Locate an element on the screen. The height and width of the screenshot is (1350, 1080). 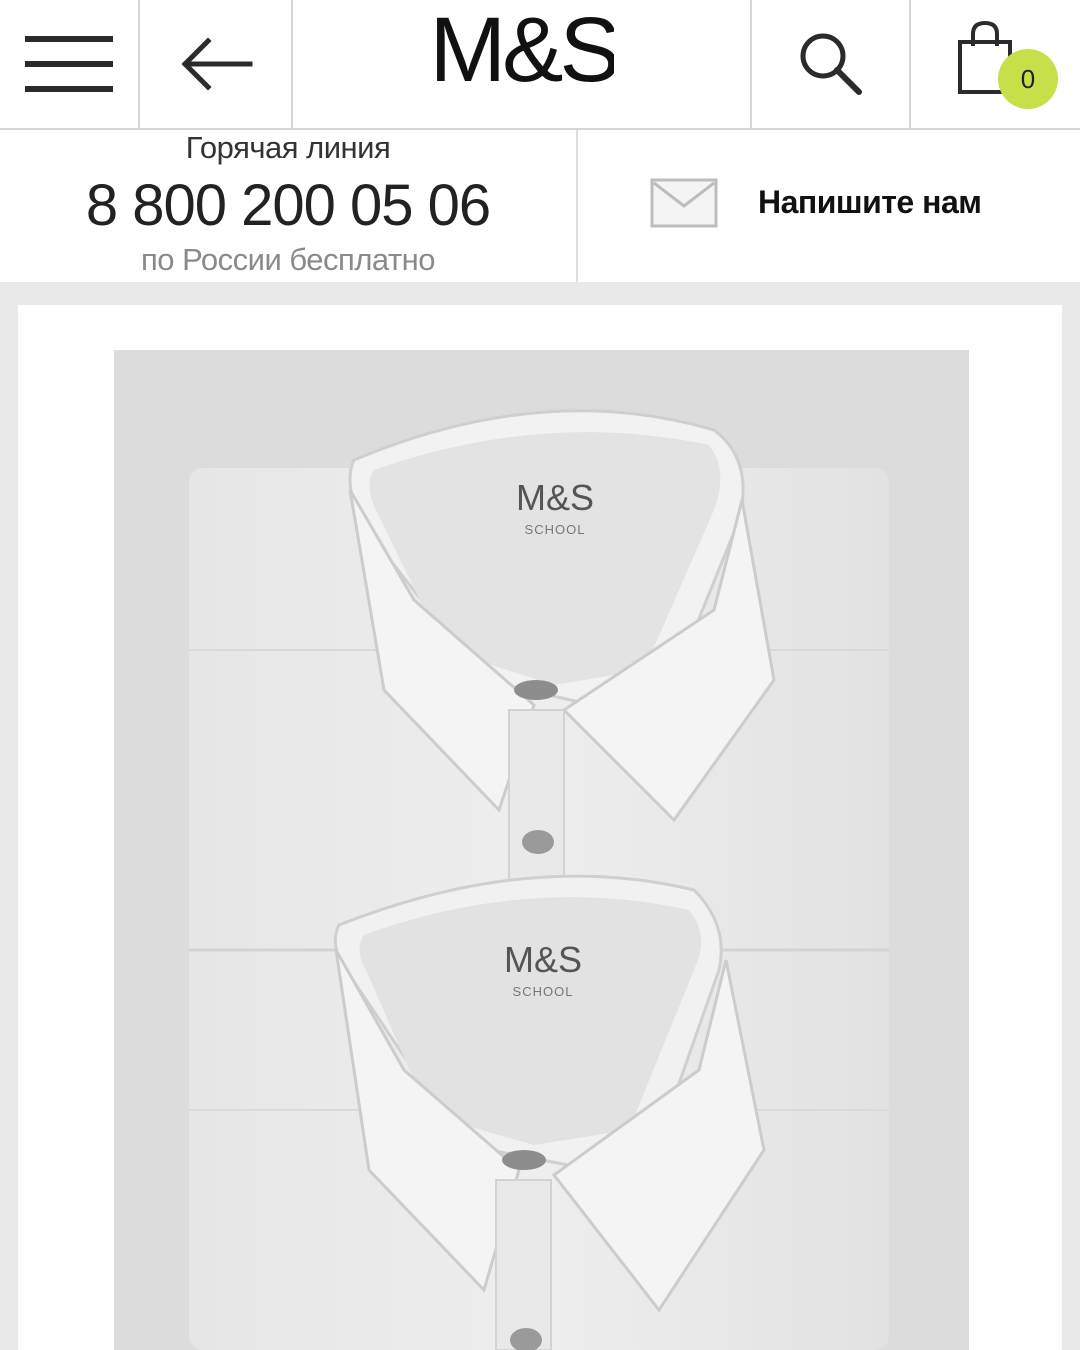
brand-logo: M&S is located at coordinates (521, 64).